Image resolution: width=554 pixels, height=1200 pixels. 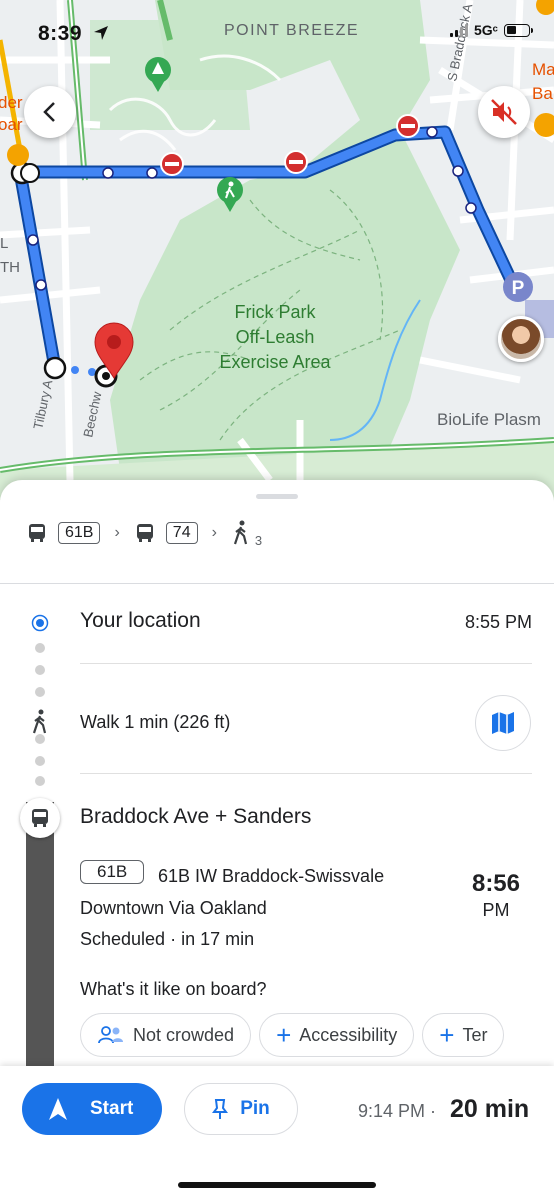 I want to click on departure-time: 8:56, so click(x=496, y=883).